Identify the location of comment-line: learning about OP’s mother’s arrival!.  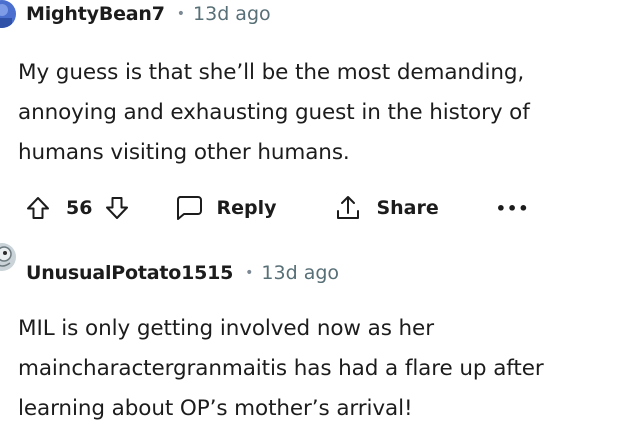
(215, 408).